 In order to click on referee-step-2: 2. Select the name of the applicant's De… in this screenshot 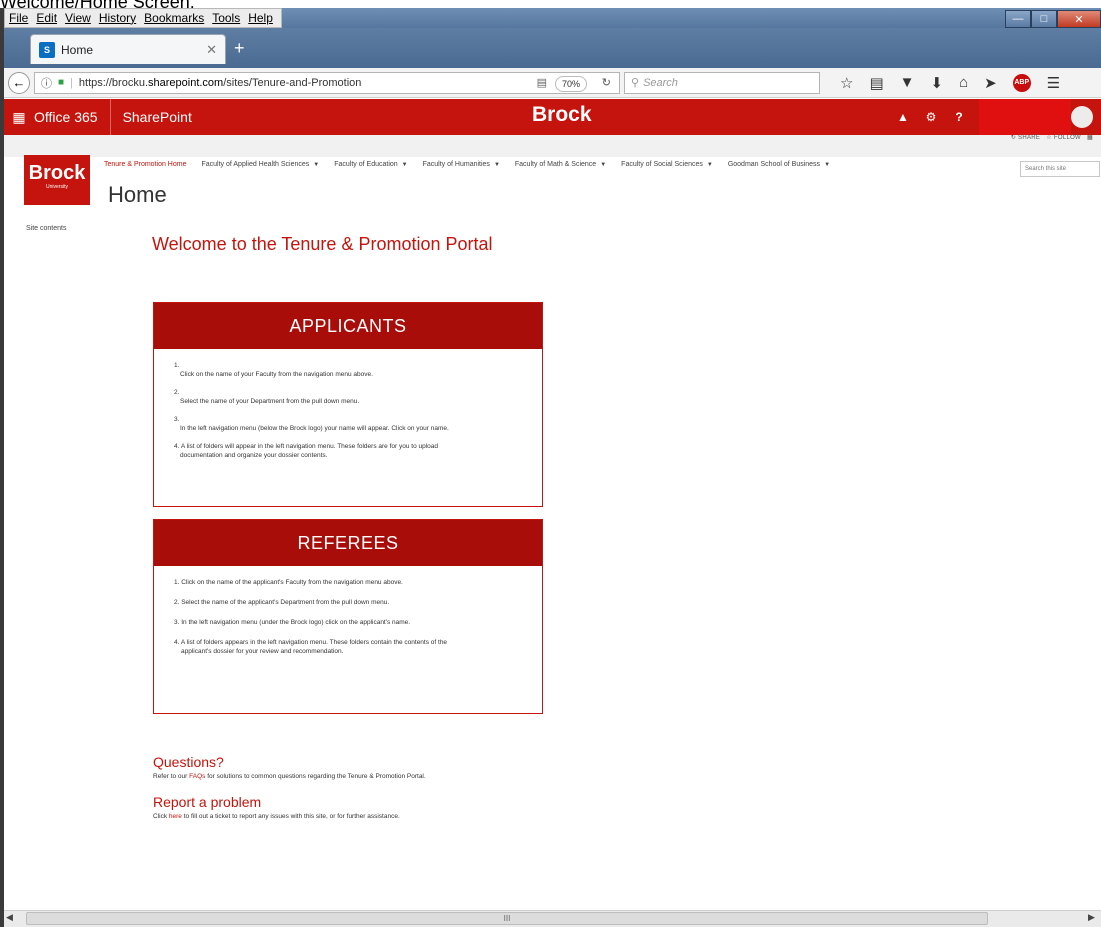, I will do `click(282, 602)`.